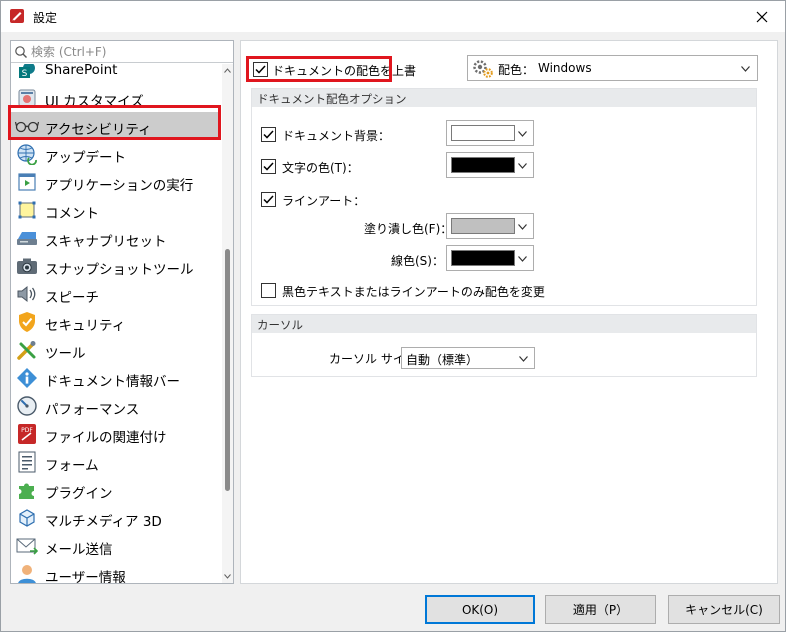  I want to click on lineart-checkbox, so click(268, 199).